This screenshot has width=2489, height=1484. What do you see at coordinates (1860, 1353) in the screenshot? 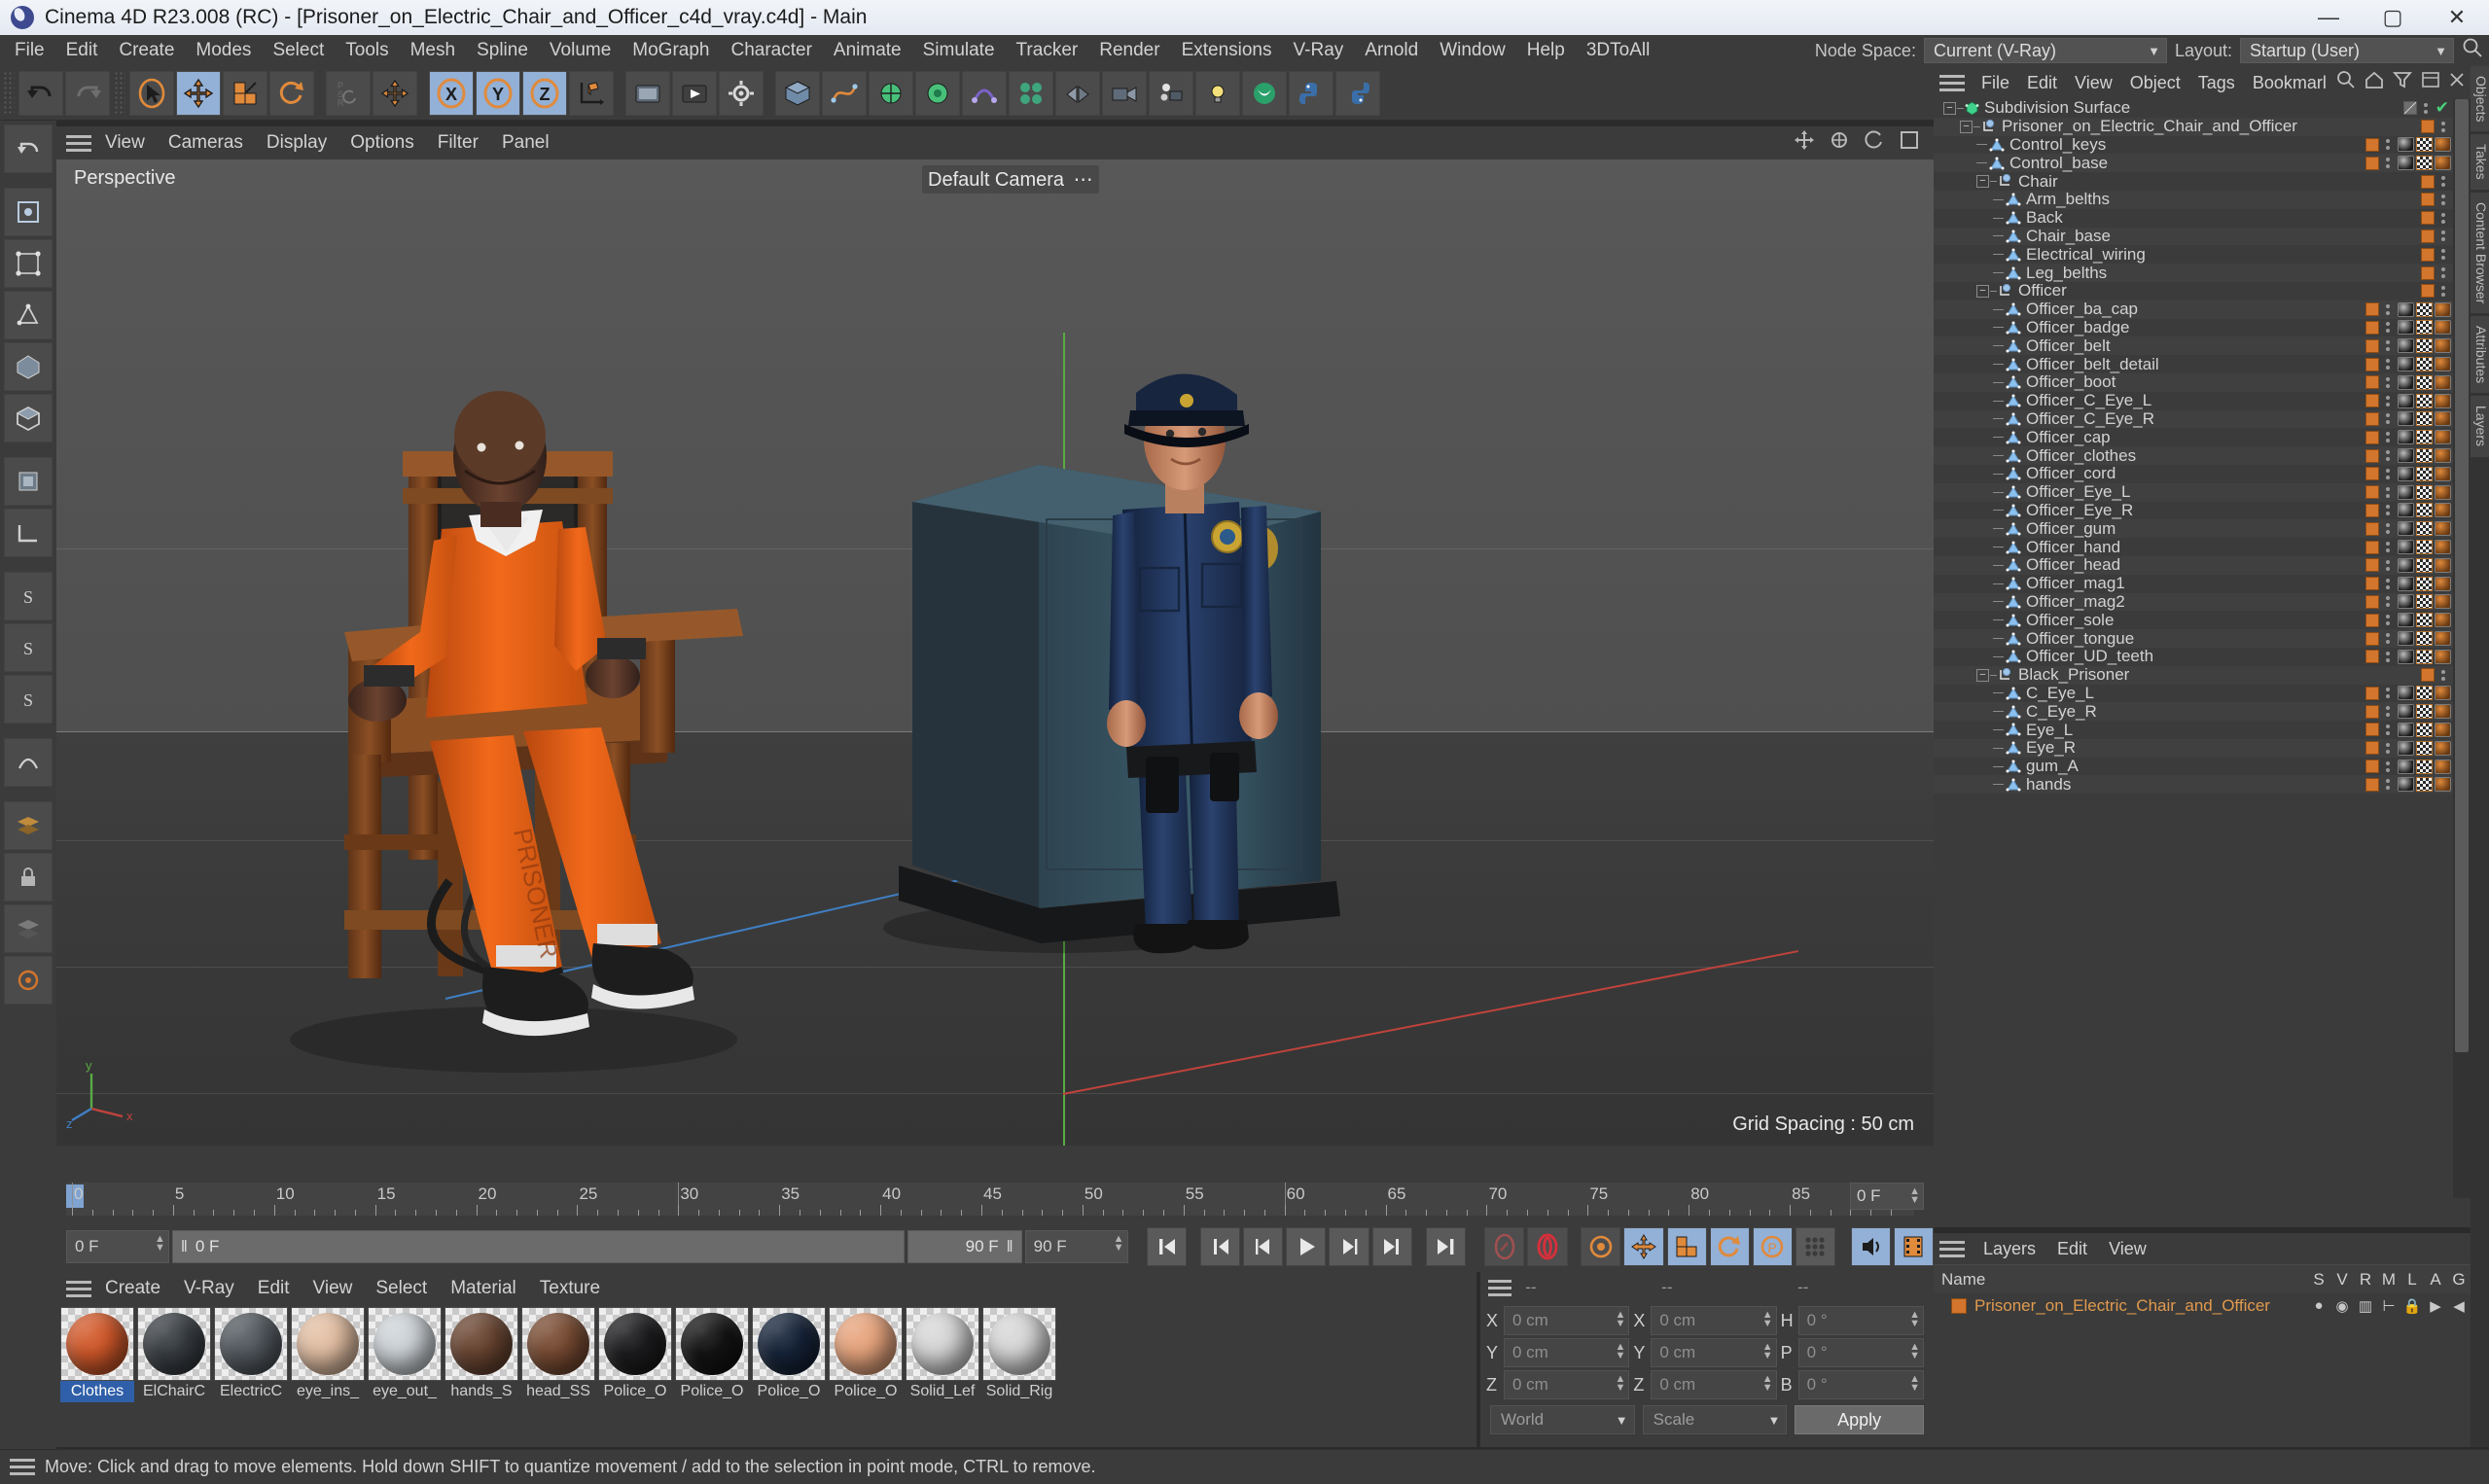
I see `rotation-p-field: 0 ° ▲ ▼` at bounding box center [1860, 1353].